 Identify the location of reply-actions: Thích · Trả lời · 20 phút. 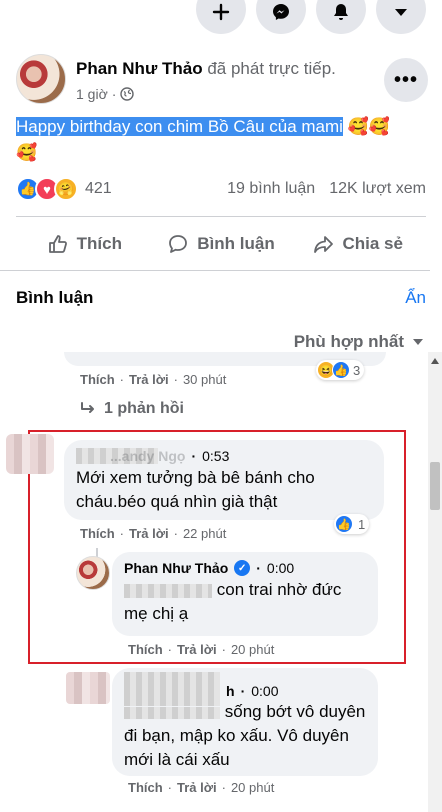
(201, 649).